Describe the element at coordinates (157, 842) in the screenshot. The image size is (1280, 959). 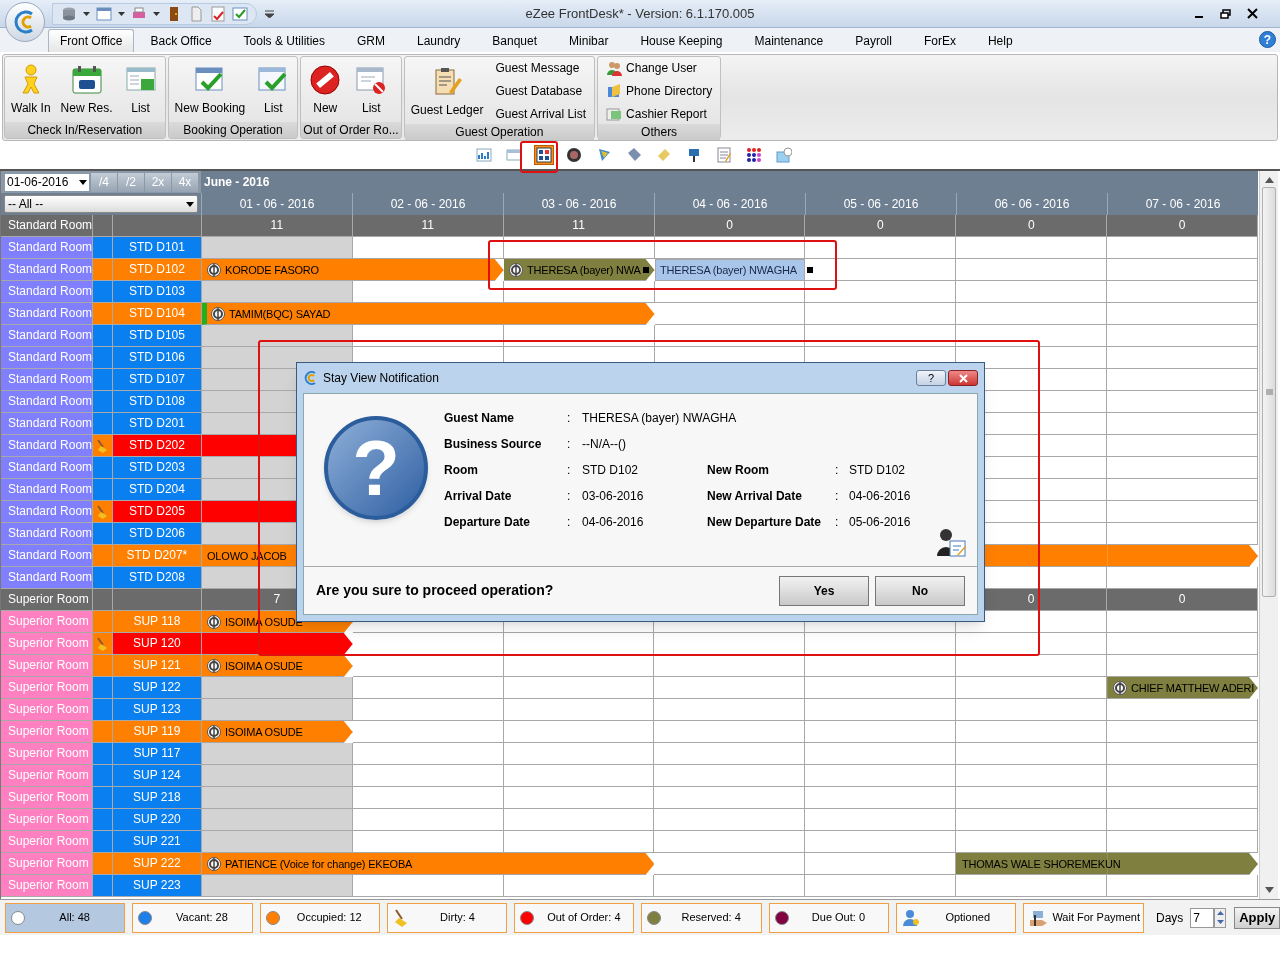
I see `room-number-cell: SUP 221` at that location.